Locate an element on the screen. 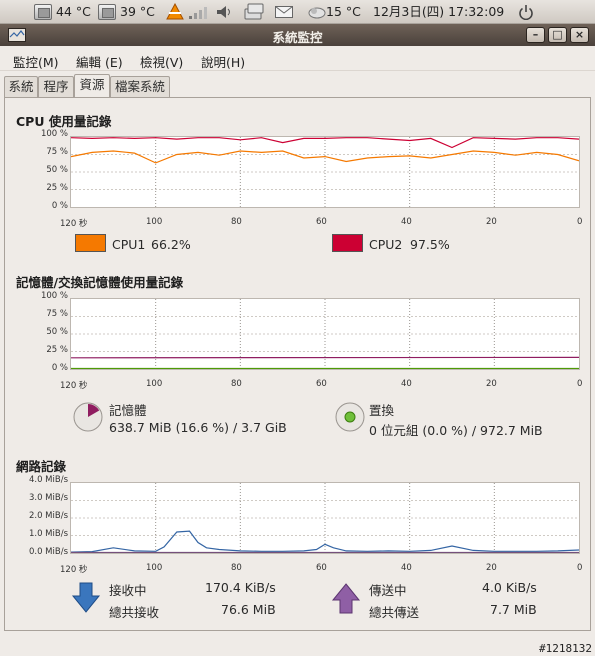 Image resolution: width=595 pixels, height=656 pixels. memory-value: 638.7 MiB (16.6 %) / 3.7 GiB is located at coordinates (198, 427).